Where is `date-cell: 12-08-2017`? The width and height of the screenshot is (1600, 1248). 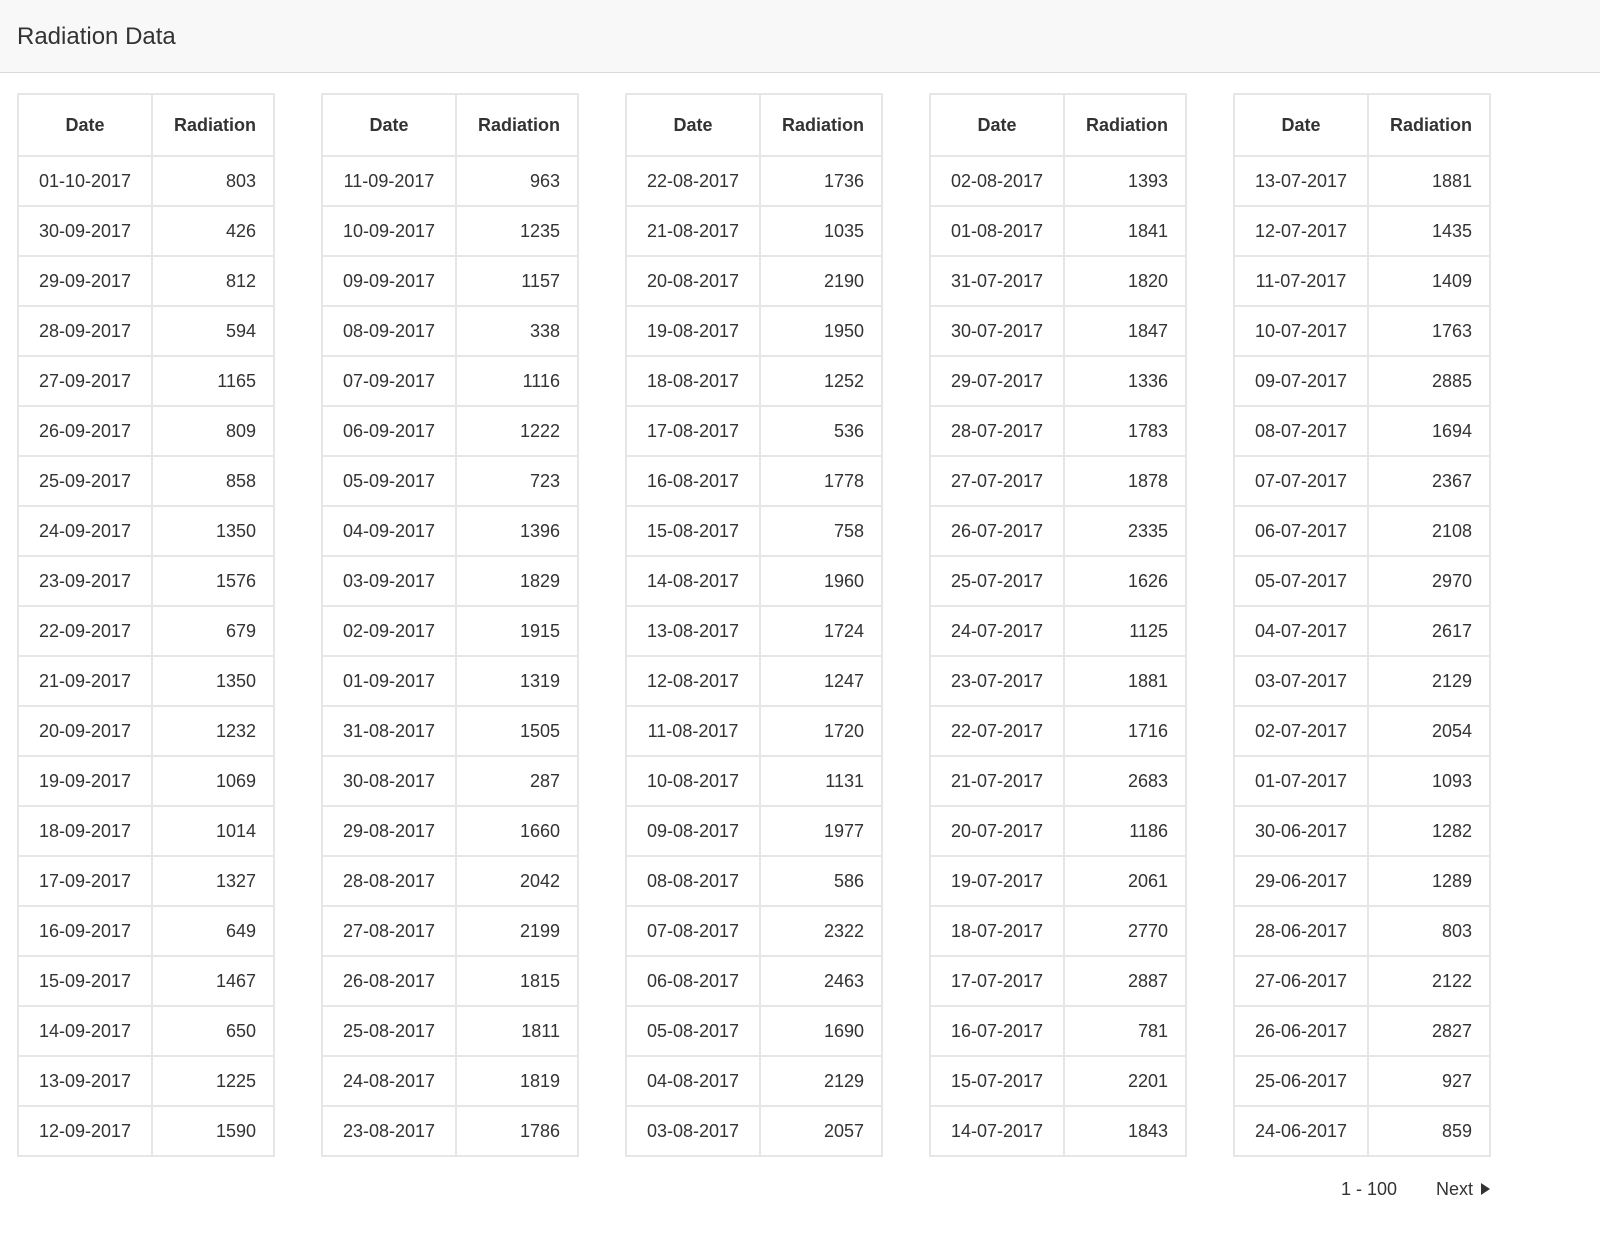
date-cell: 12-08-2017 is located at coordinates (693, 681).